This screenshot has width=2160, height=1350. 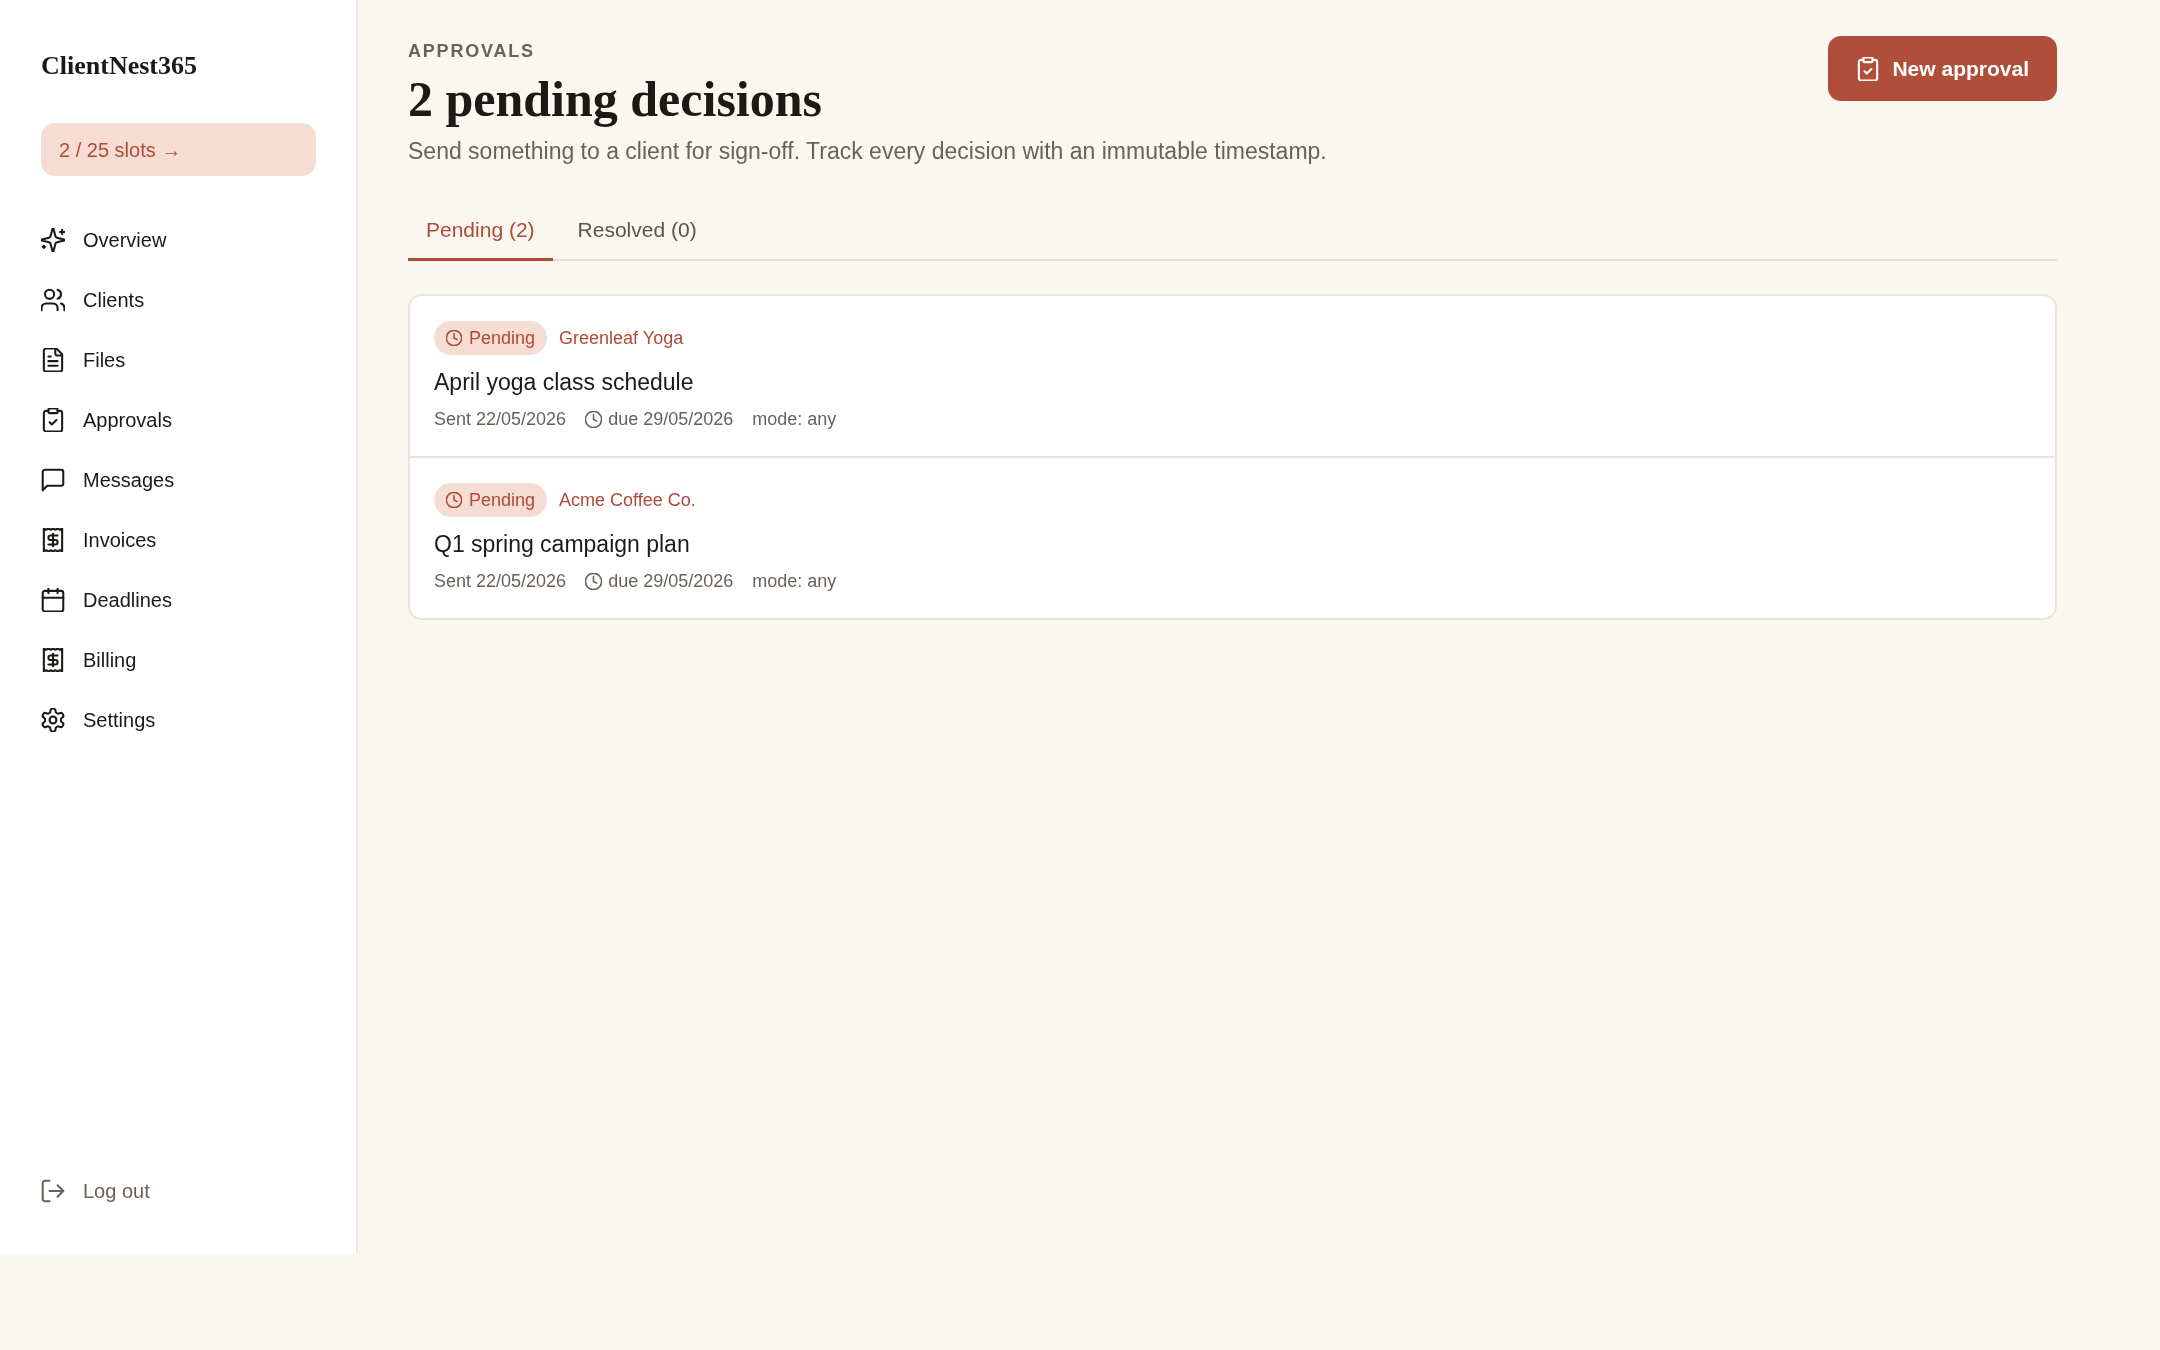 What do you see at coordinates (53, 480) in the screenshot?
I see `chat-bubble-icon` at bounding box center [53, 480].